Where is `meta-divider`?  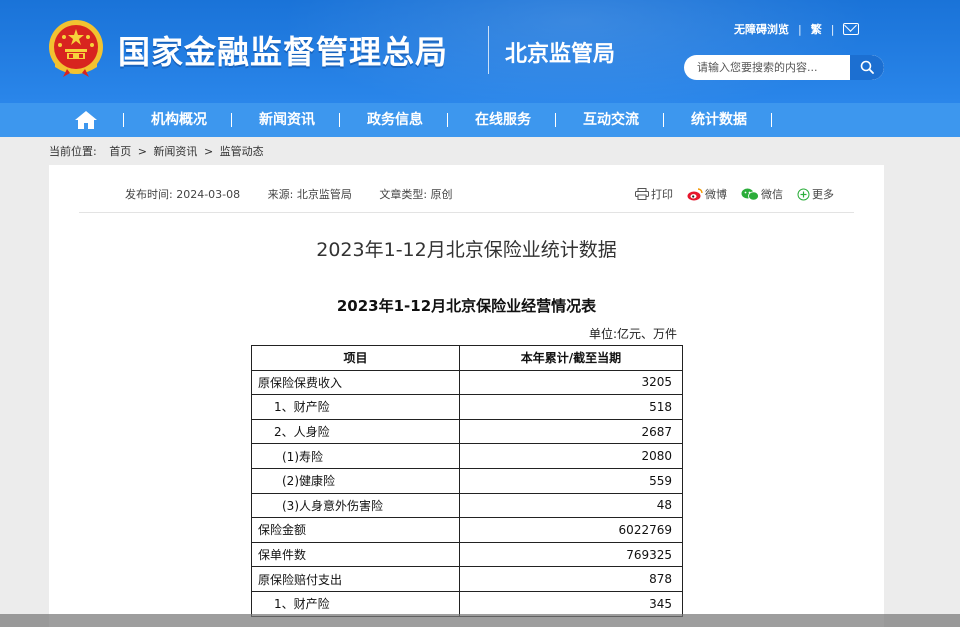 meta-divider is located at coordinates (466, 212).